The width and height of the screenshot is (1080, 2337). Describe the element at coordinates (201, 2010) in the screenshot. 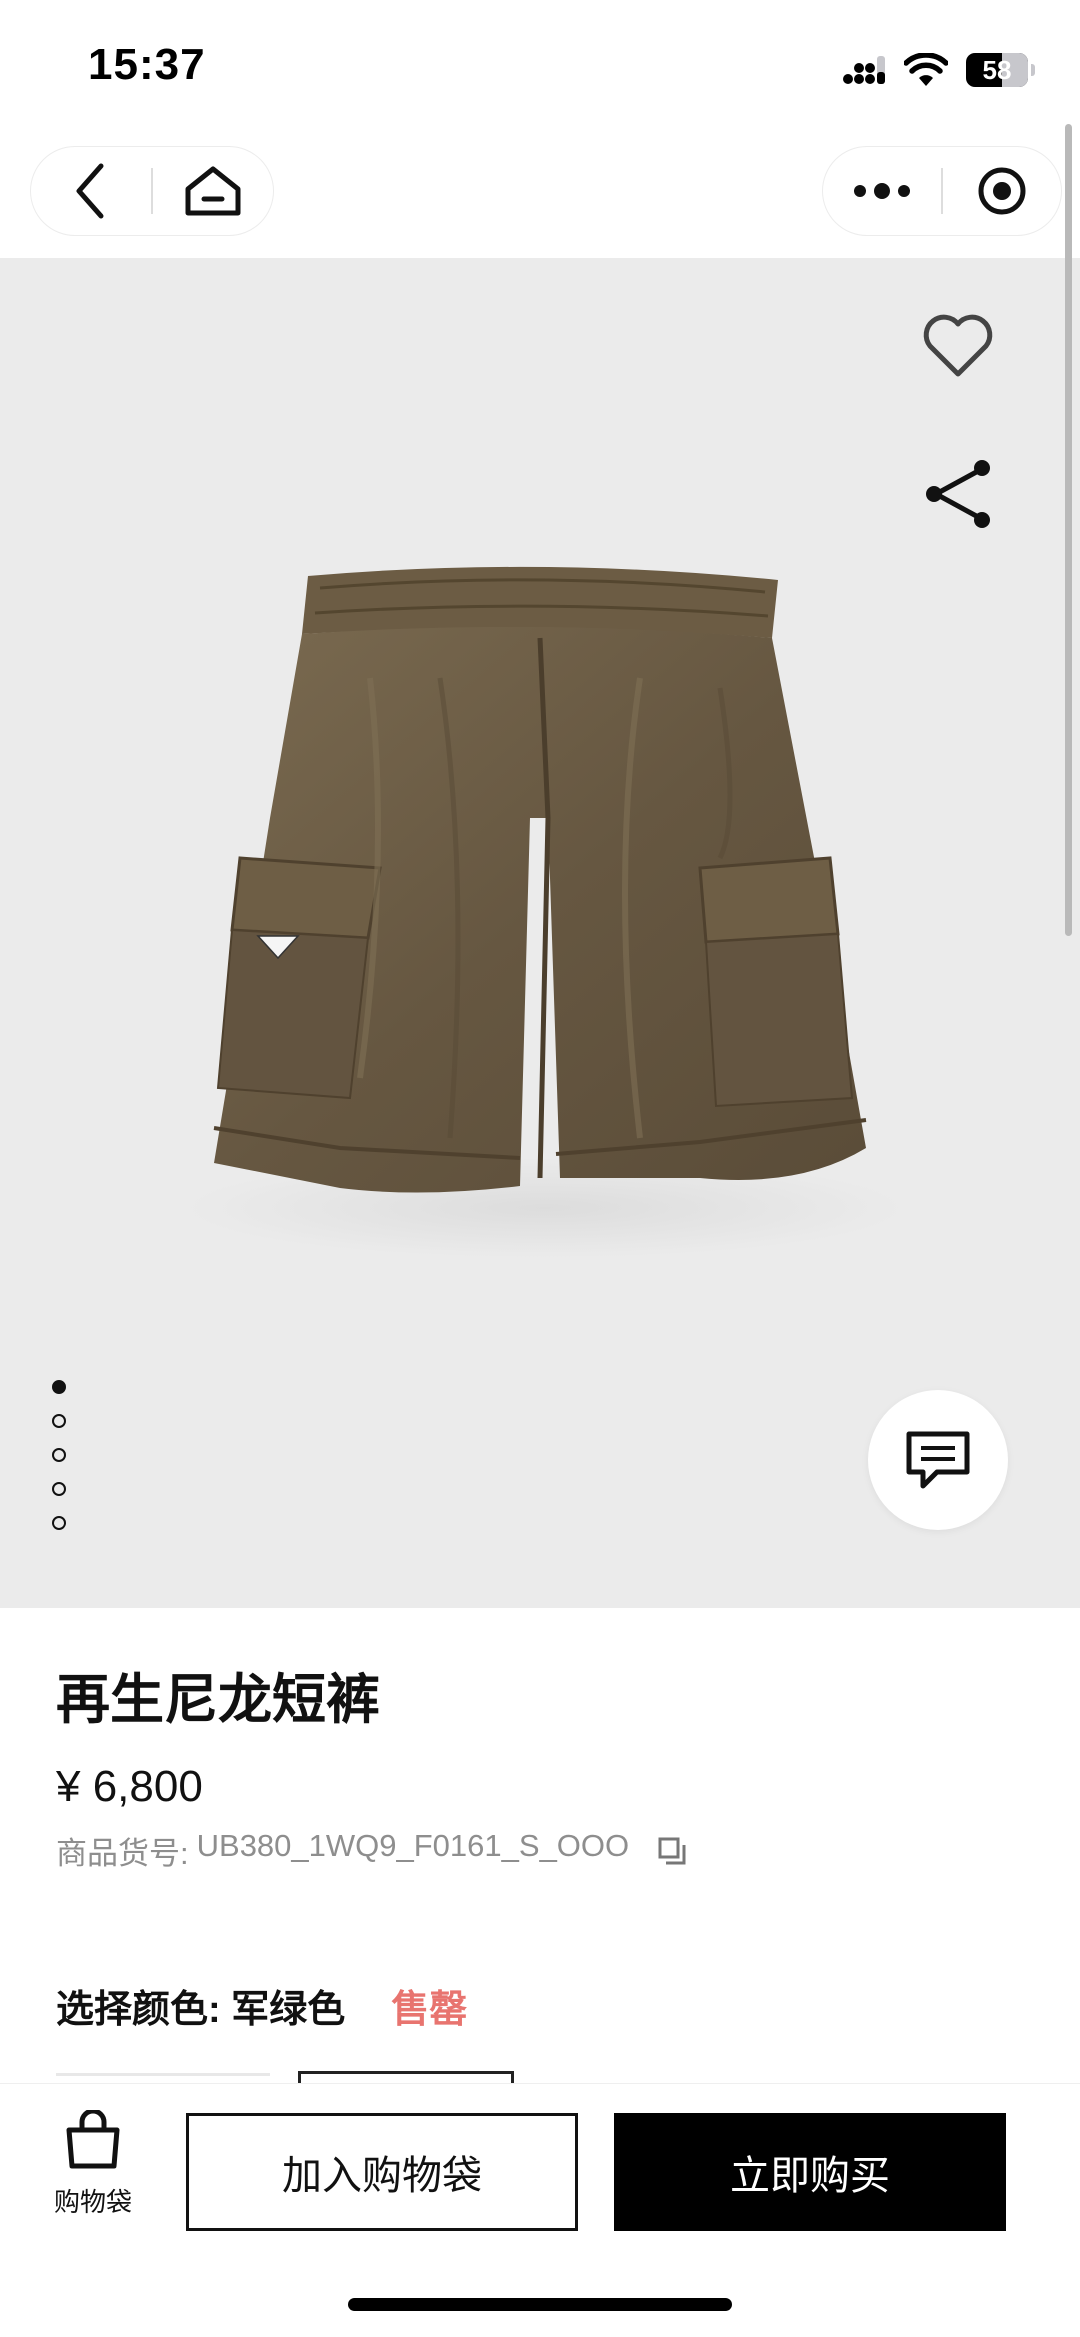

I see `color-label: 选择颜色: 军绿色` at that location.